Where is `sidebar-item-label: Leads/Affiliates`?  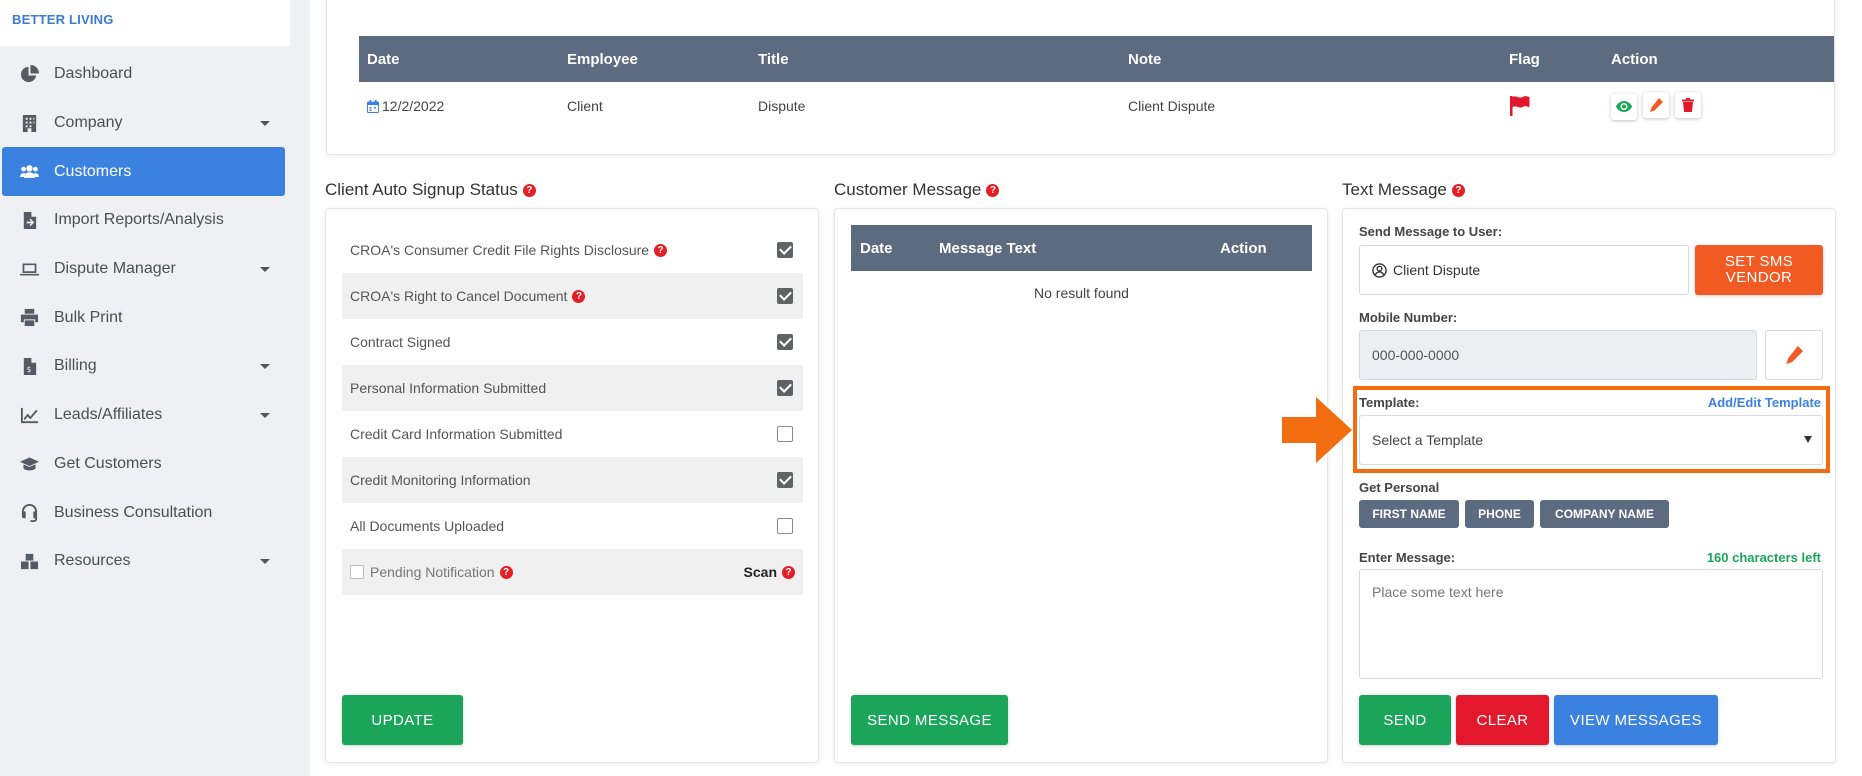 sidebar-item-label: Leads/Affiliates is located at coordinates (108, 415).